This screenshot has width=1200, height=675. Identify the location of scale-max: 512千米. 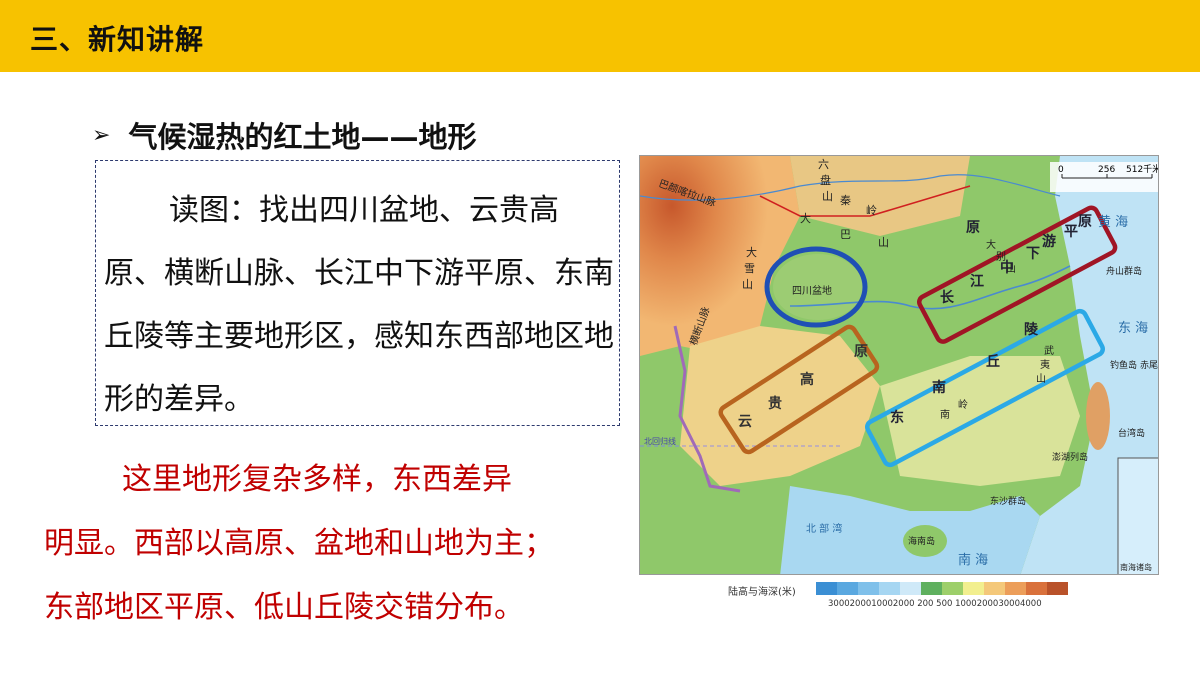
(1142, 169).